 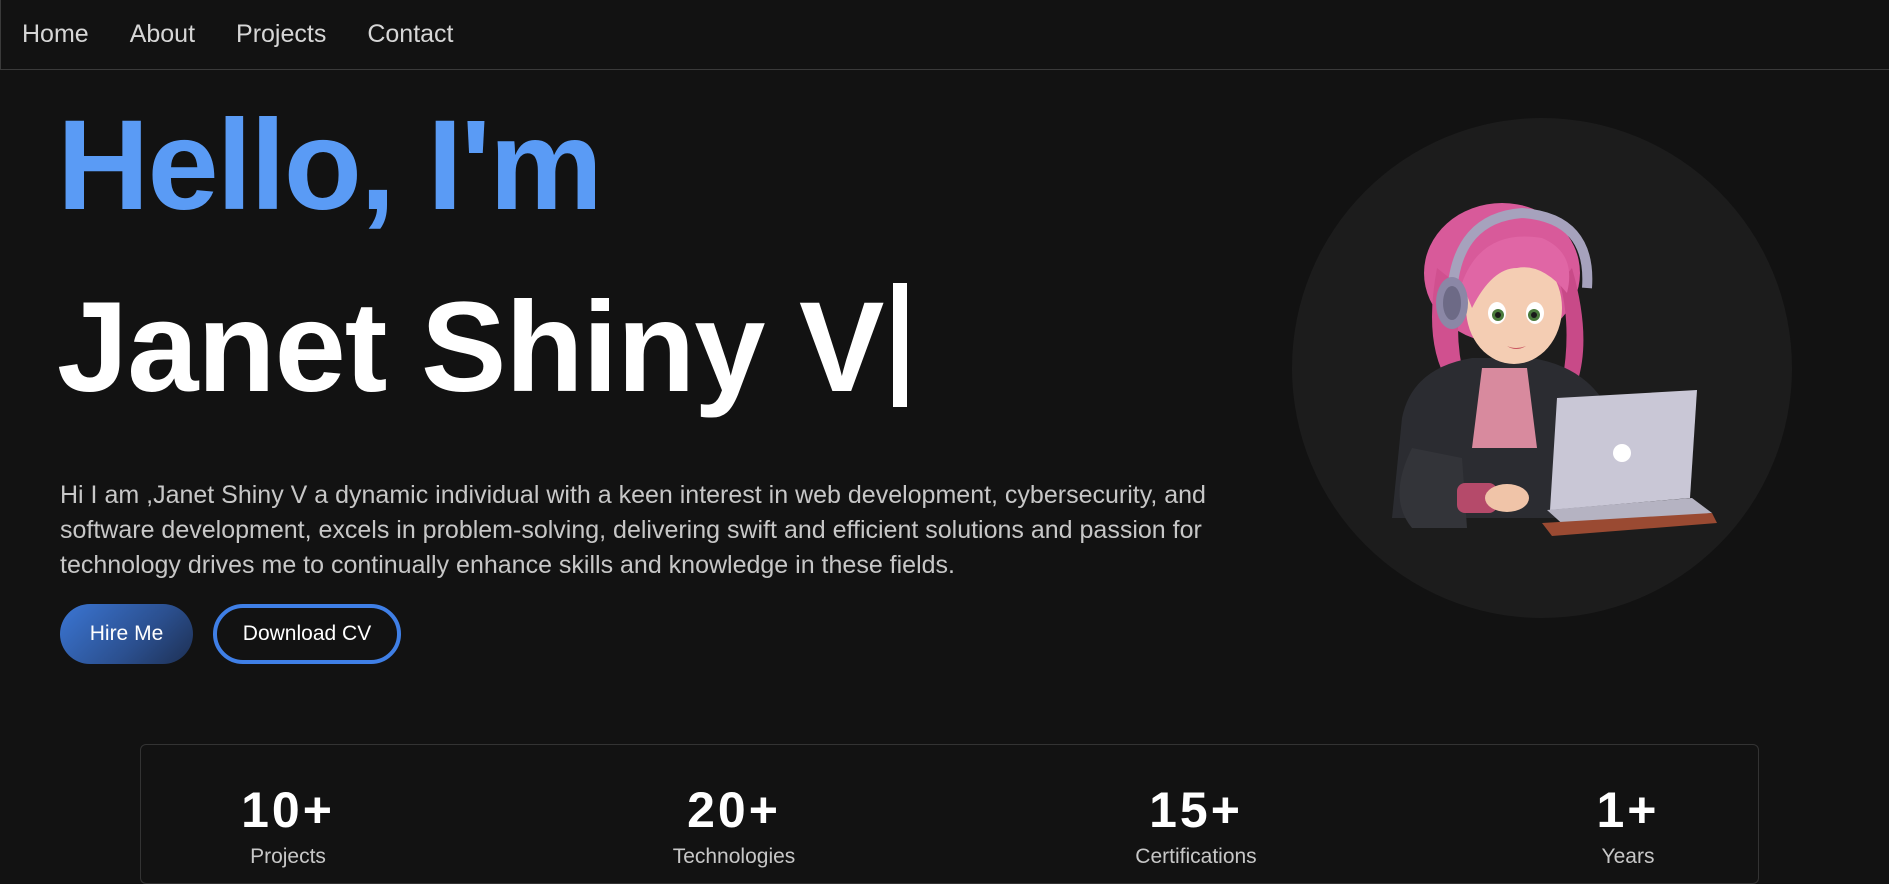 I want to click on stat-projects-label: Projects, so click(x=288, y=856).